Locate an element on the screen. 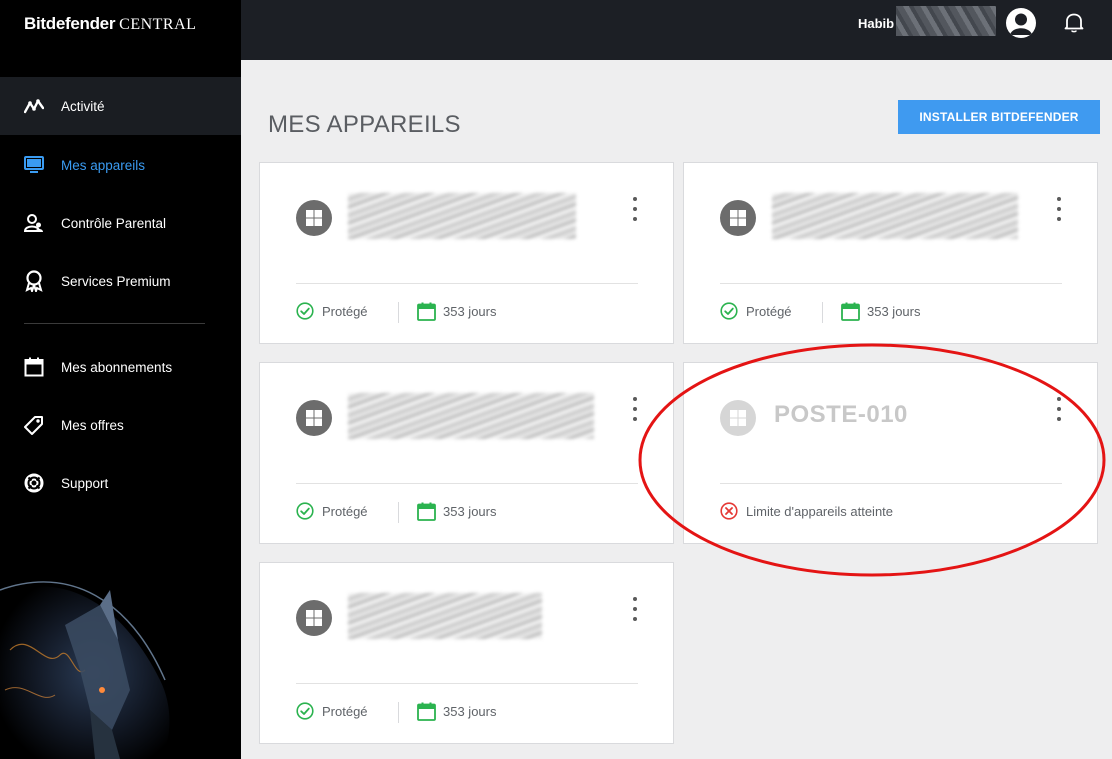 This screenshot has height=759, width=1112. nav-label-services-premium: Services Premium is located at coordinates (116, 281).